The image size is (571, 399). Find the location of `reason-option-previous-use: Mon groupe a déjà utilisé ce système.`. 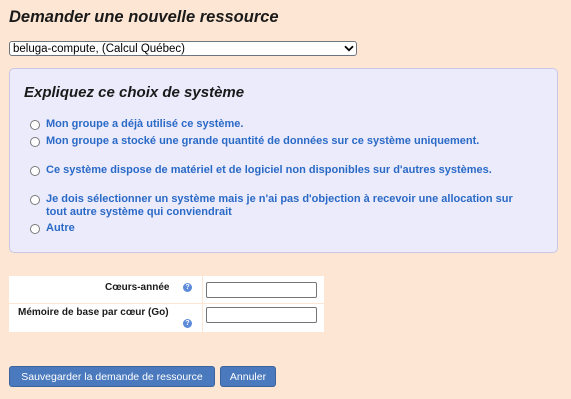

reason-option-previous-use: Mon groupe a déjà utilisé ce système. is located at coordinates (273, 124).